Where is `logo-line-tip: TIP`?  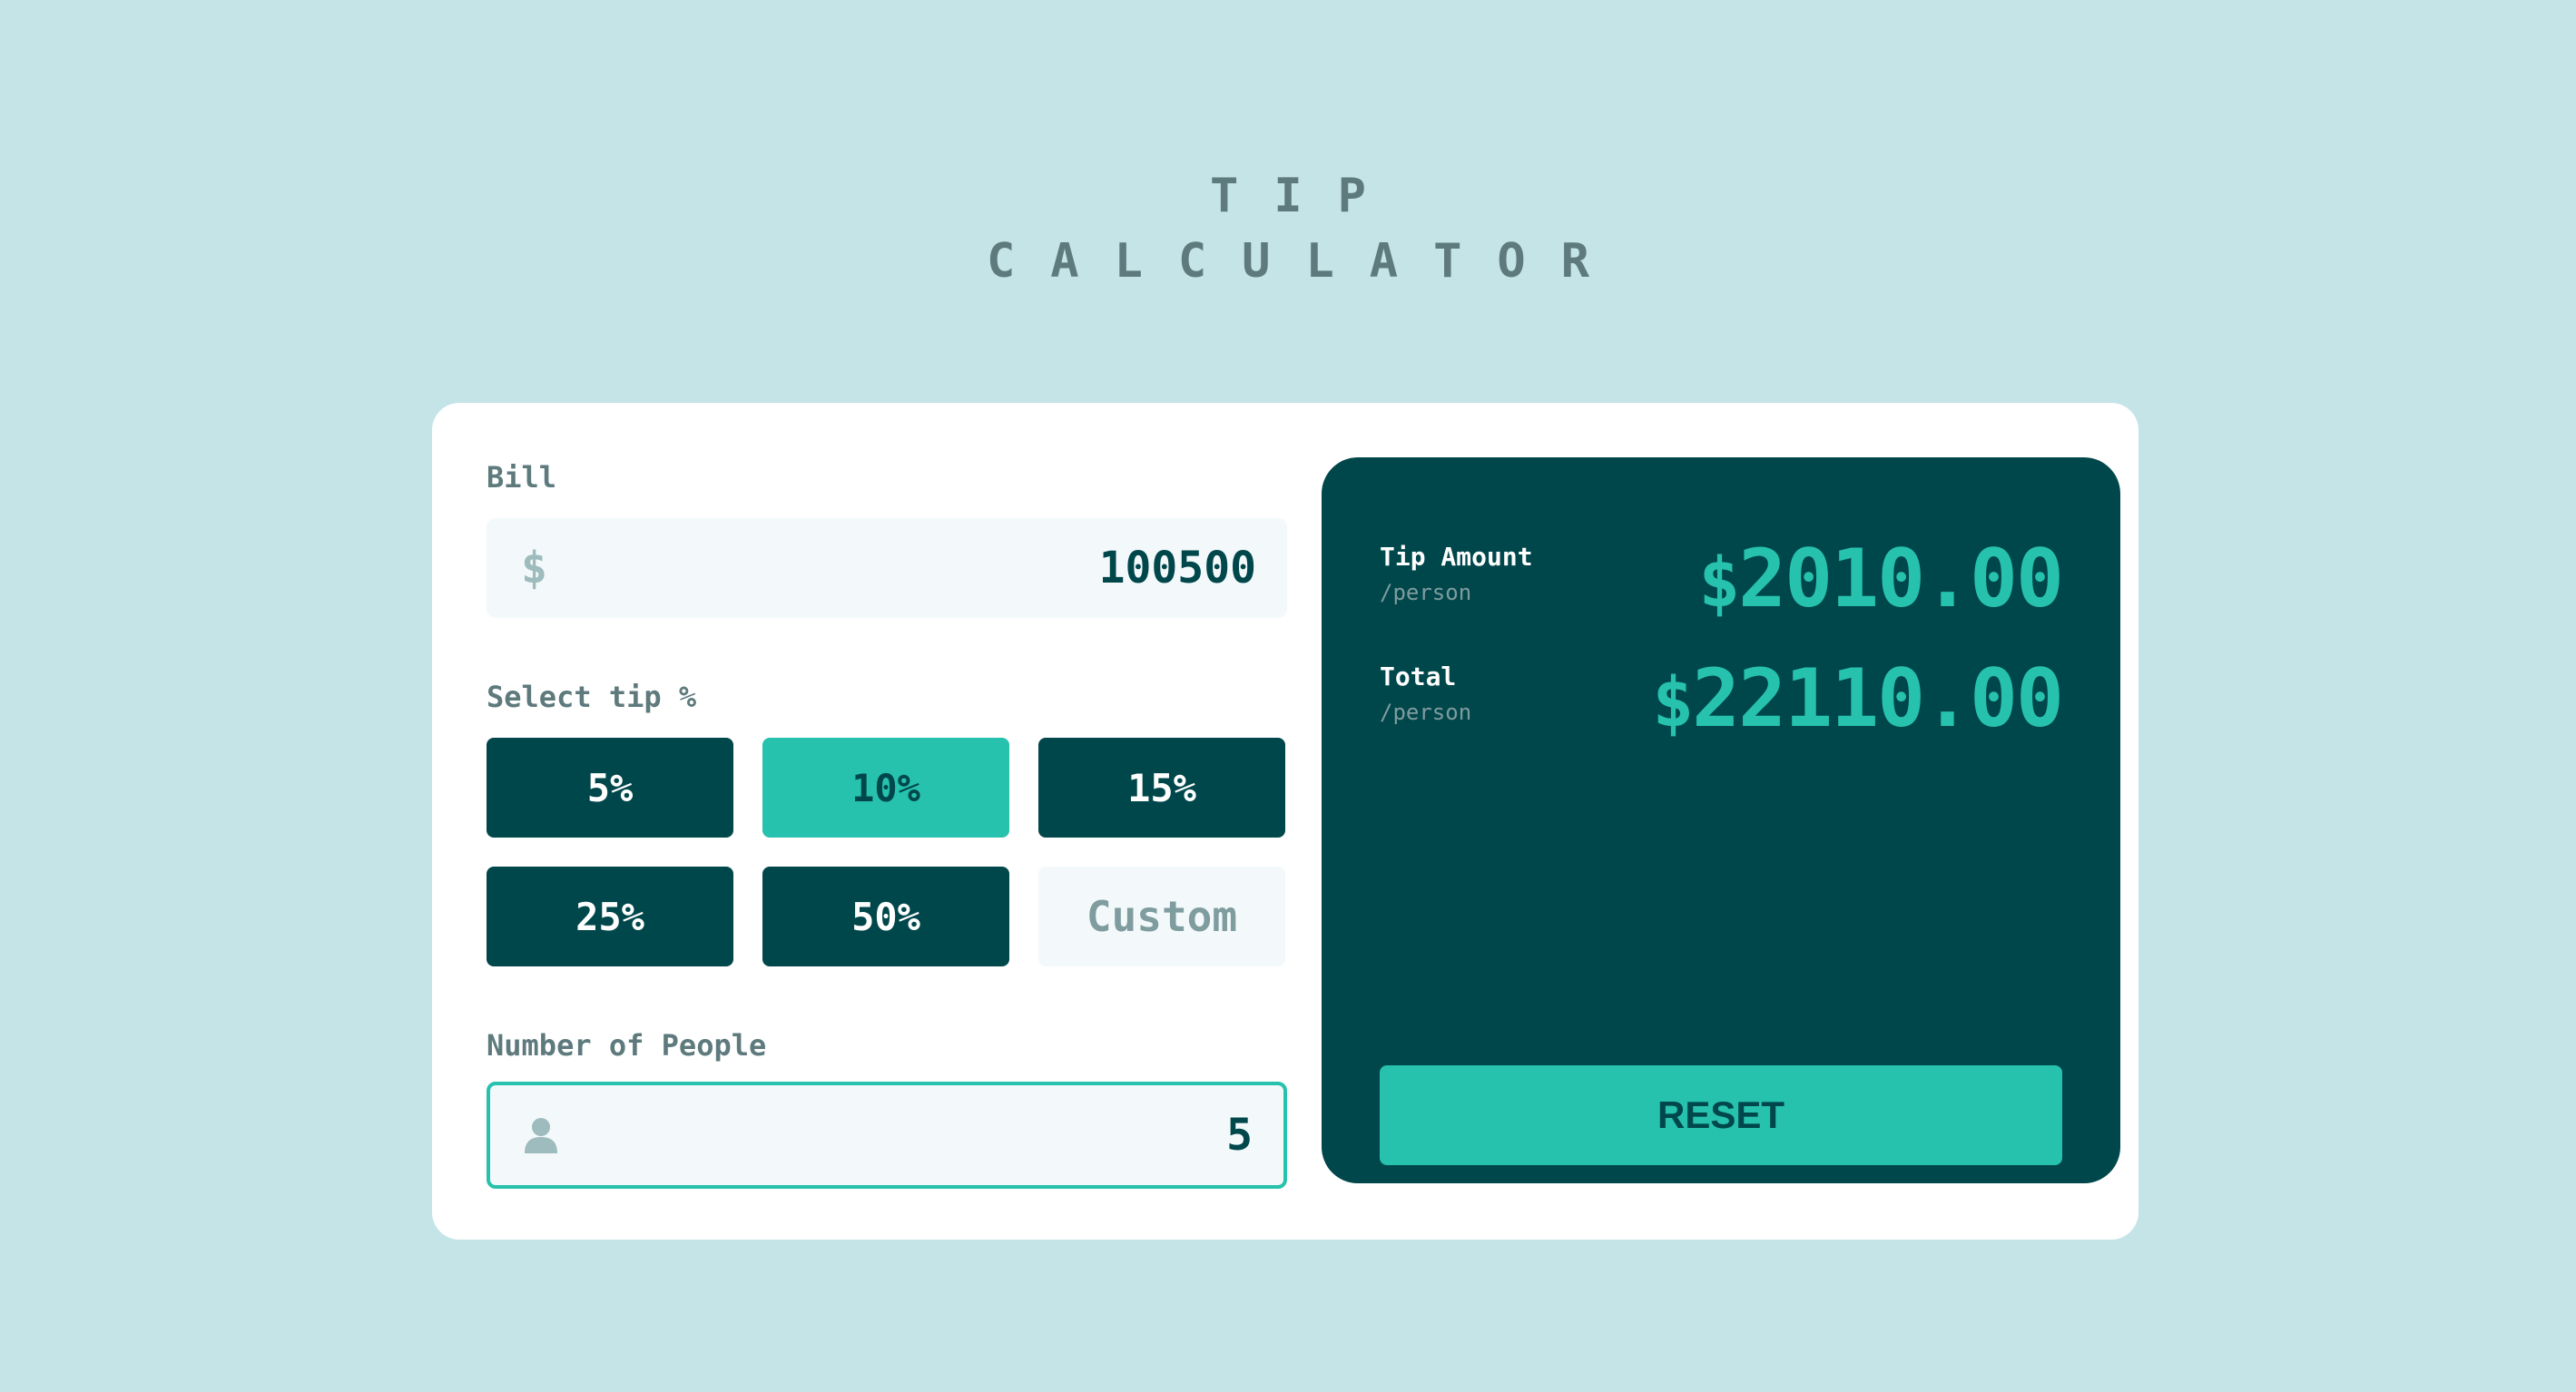
logo-line-tip: TIP is located at coordinates (1305, 196).